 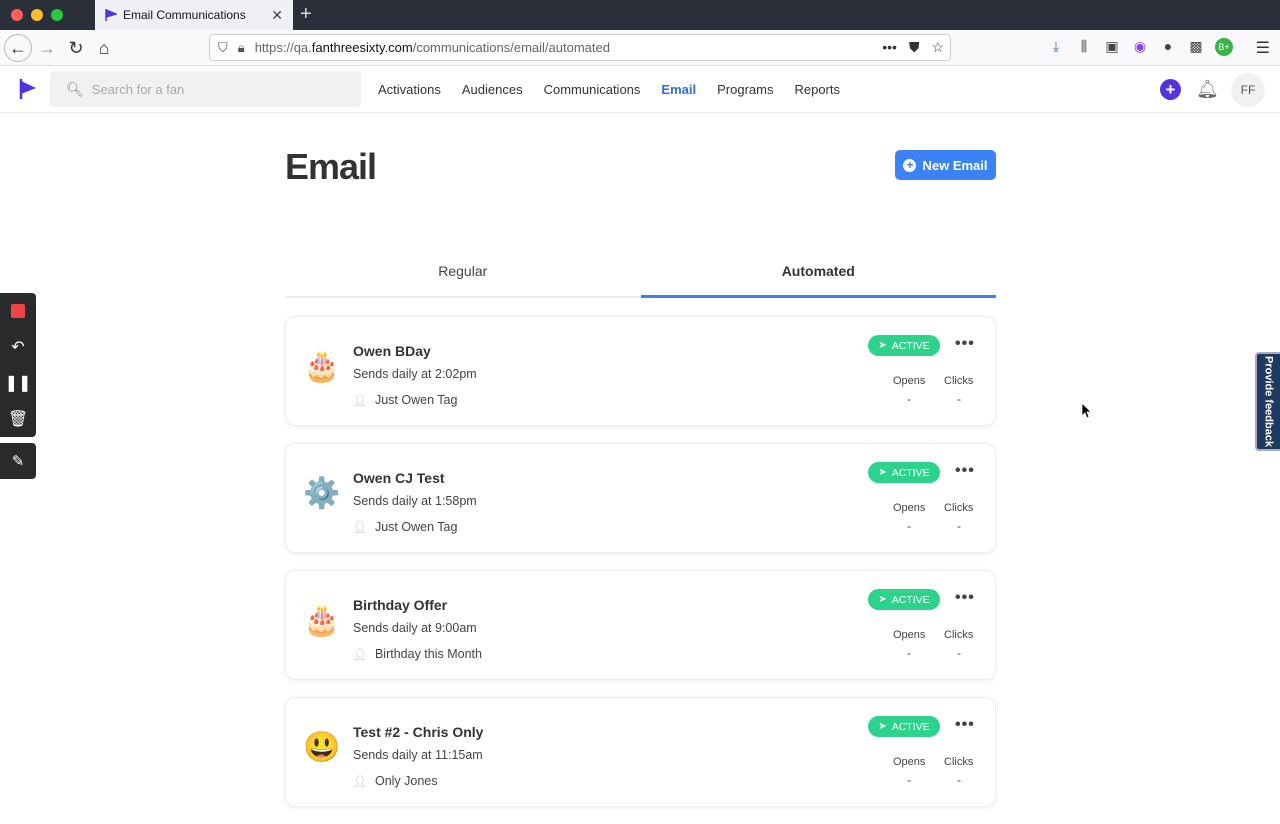 What do you see at coordinates (678, 89) in the screenshot?
I see `nav-email: Email` at bounding box center [678, 89].